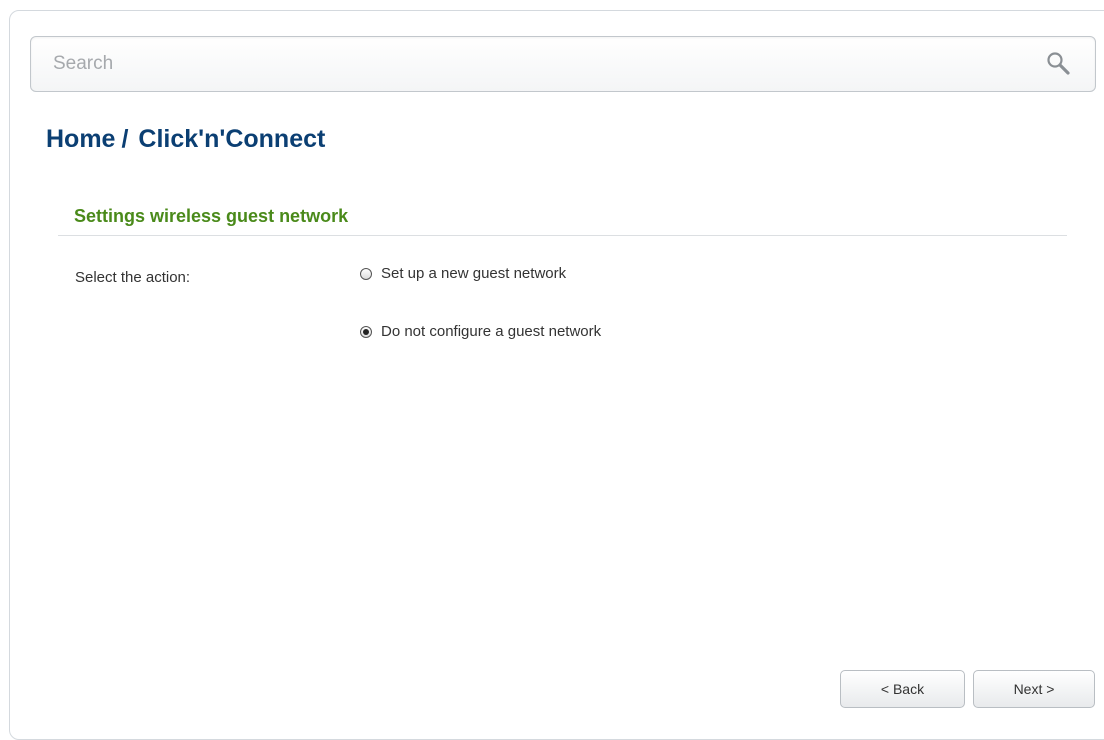 Image resolution: width=1104 pixels, height=740 pixels. What do you see at coordinates (1059, 64) in the screenshot?
I see `search-icon` at bounding box center [1059, 64].